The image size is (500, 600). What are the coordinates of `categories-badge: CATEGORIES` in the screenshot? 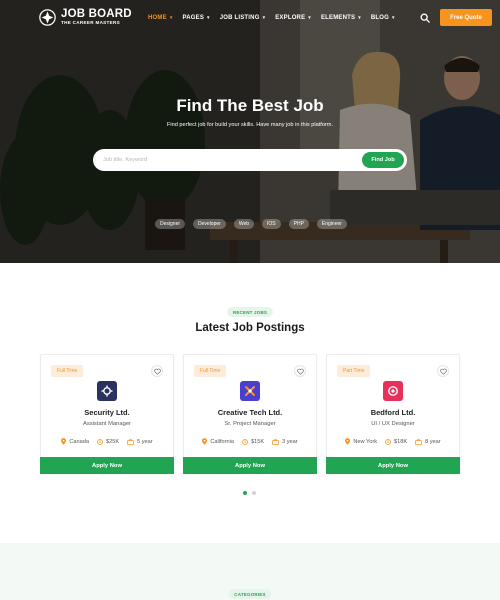 It's located at (250, 594).